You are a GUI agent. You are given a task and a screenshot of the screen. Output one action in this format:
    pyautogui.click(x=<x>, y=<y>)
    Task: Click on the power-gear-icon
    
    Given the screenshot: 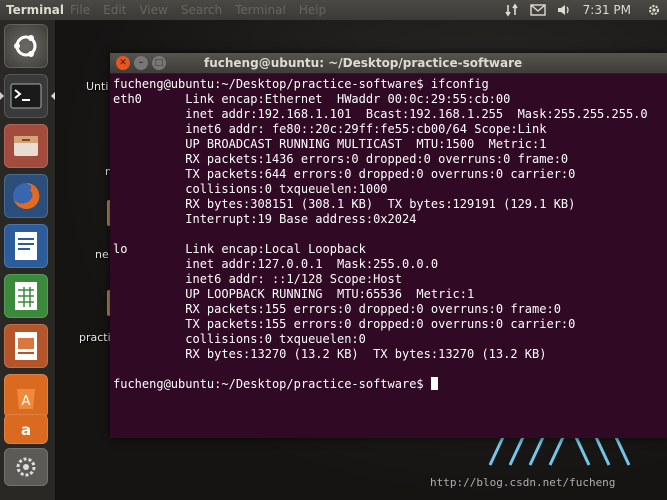 What is the action you would take?
    pyautogui.click(x=654, y=10)
    